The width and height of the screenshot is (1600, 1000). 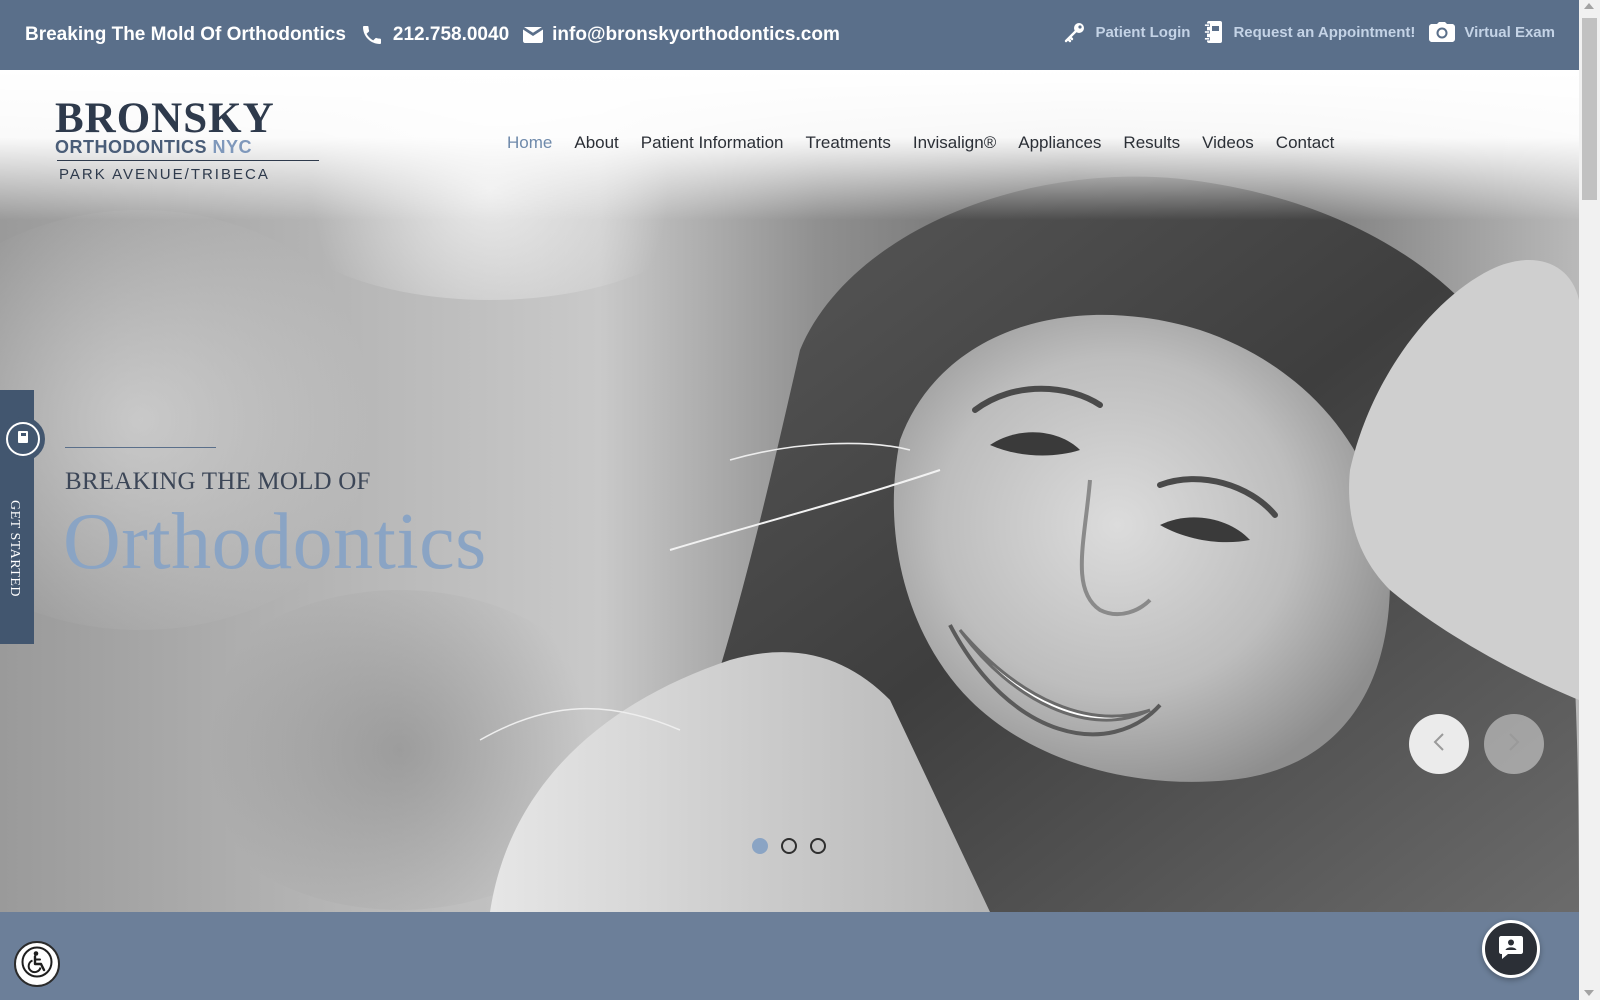 I want to click on email-address: info@bronskyorthodontics.com, so click(x=696, y=34).